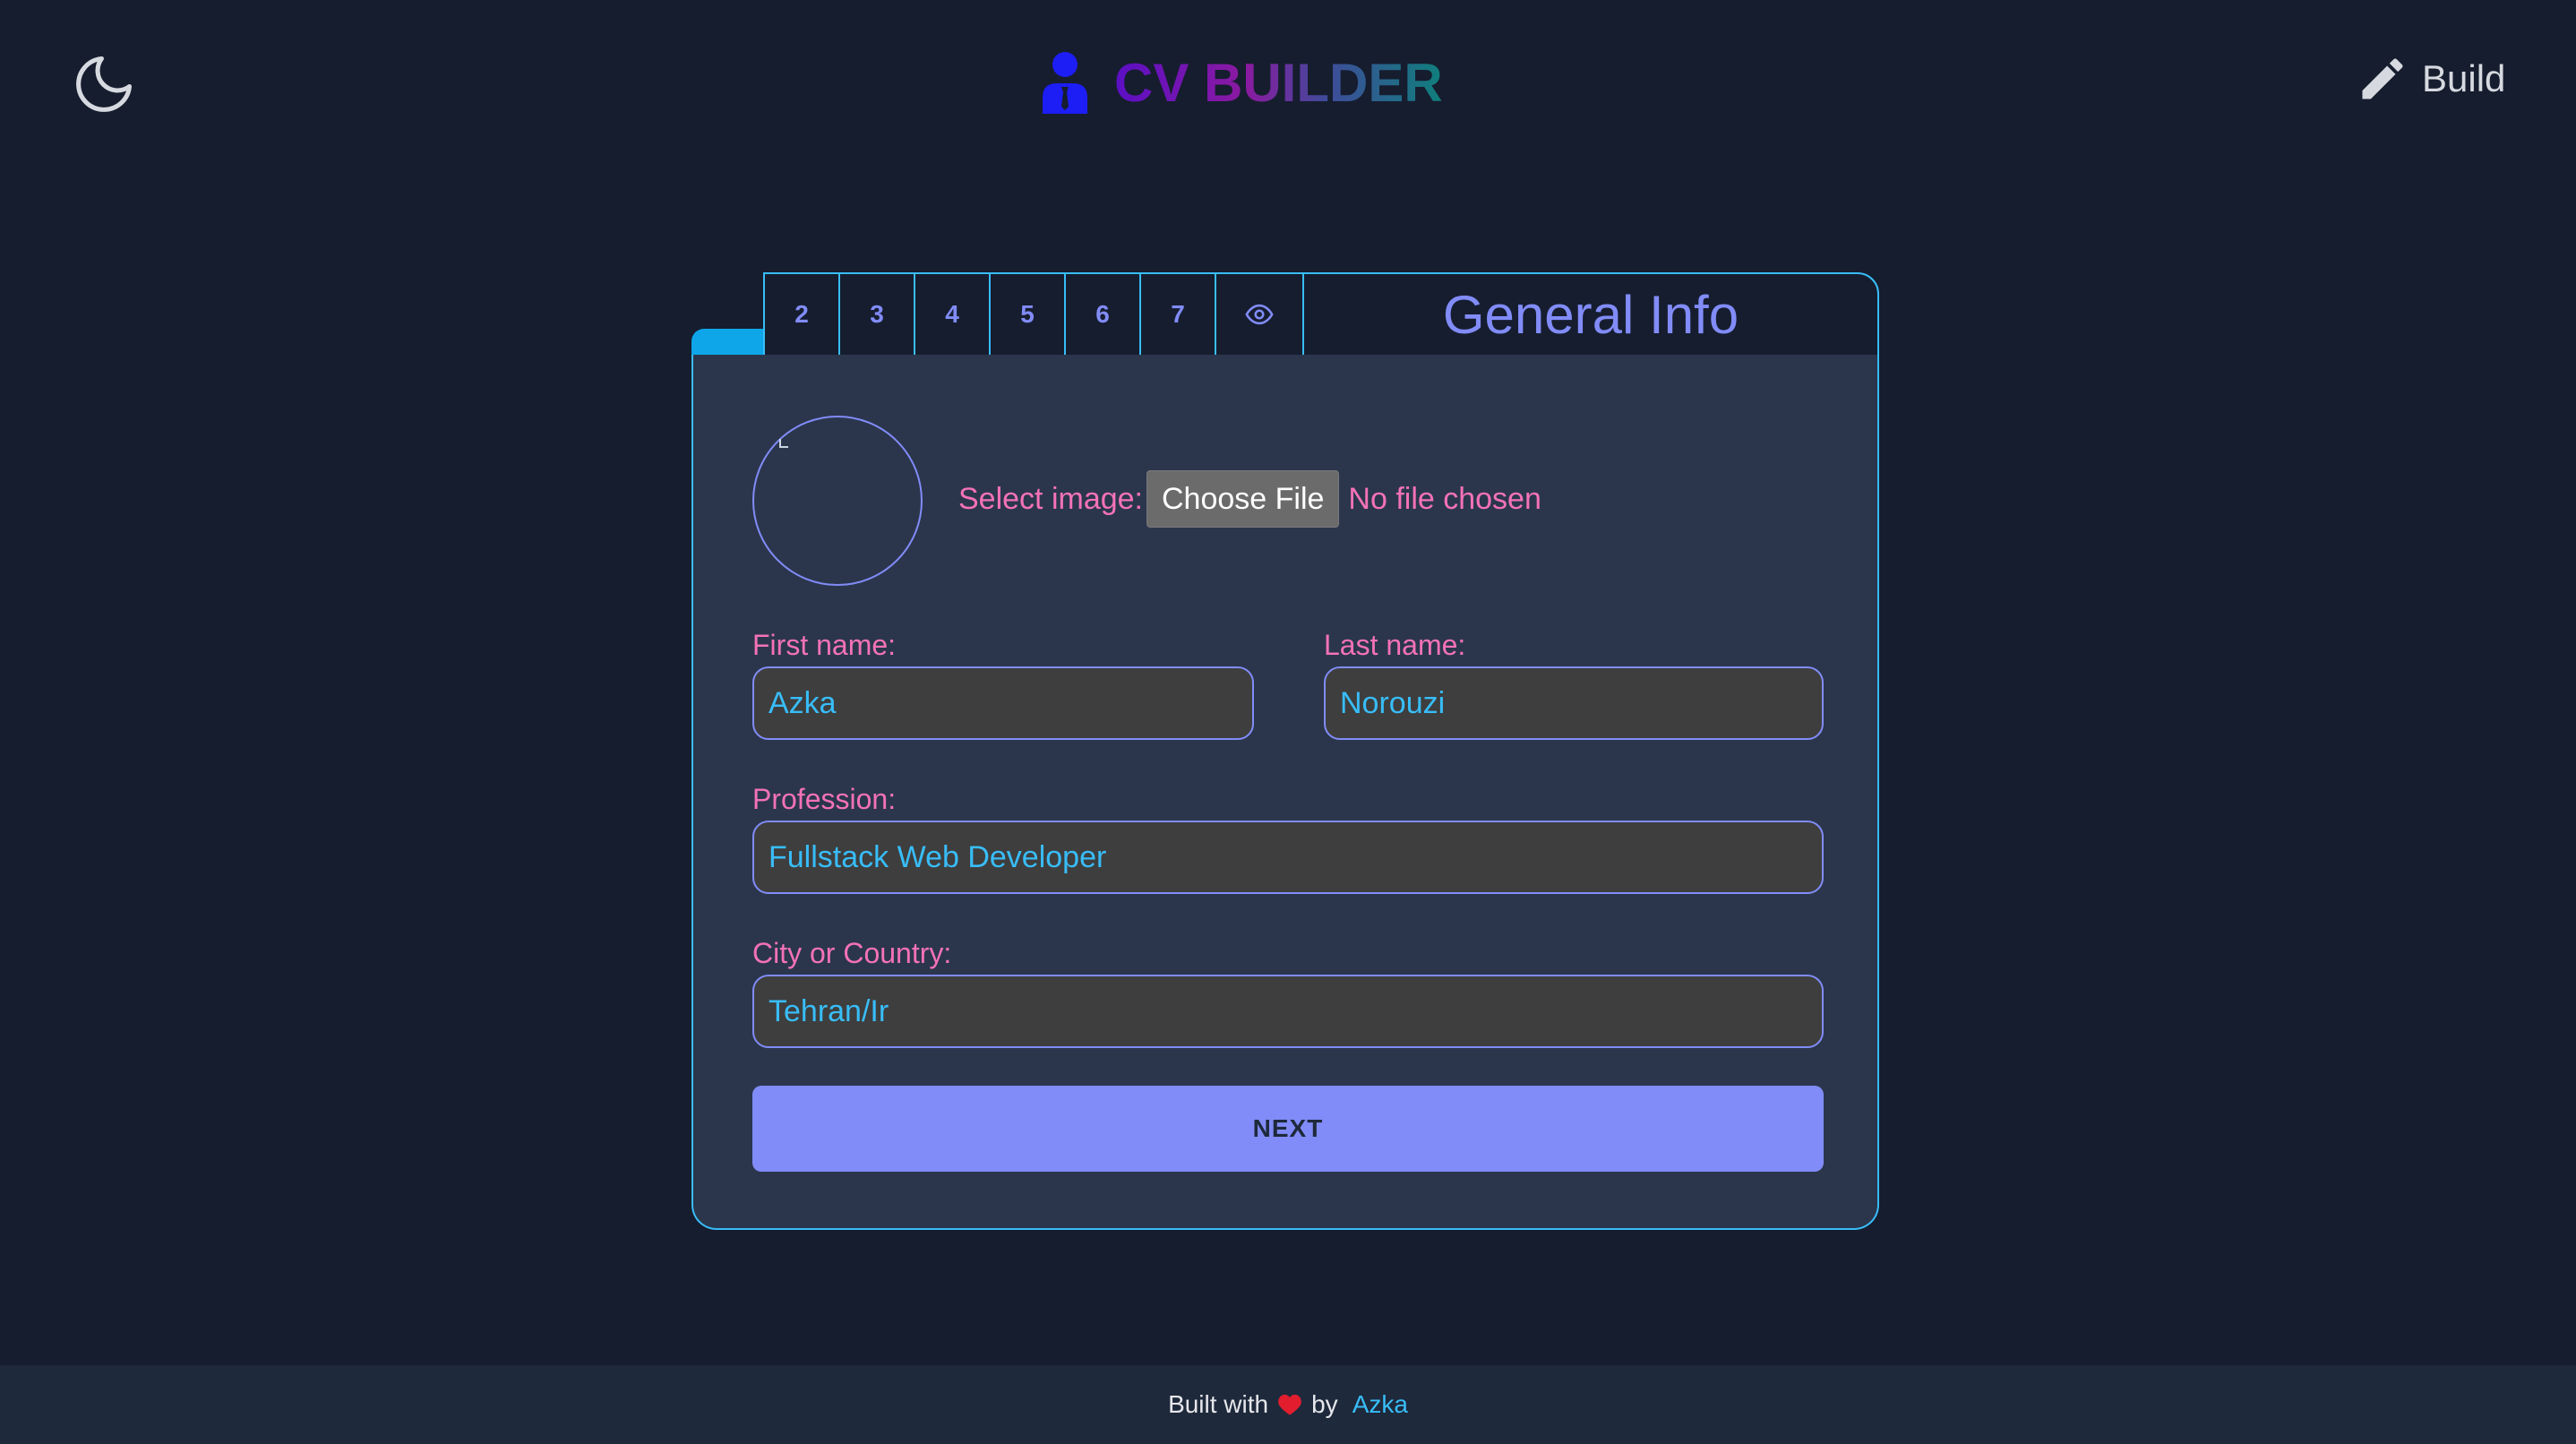 This screenshot has height=1444, width=2576. What do you see at coordinates (1243, 499) in the screenshot?
I see `choose-file-button: Choose File` at bounding box center [1243, 499].